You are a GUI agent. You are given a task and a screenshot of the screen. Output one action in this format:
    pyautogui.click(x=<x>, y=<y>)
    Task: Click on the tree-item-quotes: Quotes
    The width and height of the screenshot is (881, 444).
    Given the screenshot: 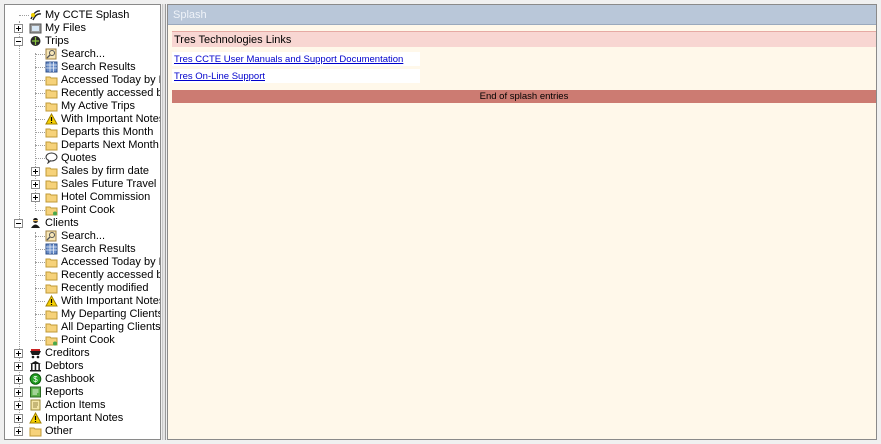 What is the action you would take?
    pyautogui.click(x=82, y=158)
    